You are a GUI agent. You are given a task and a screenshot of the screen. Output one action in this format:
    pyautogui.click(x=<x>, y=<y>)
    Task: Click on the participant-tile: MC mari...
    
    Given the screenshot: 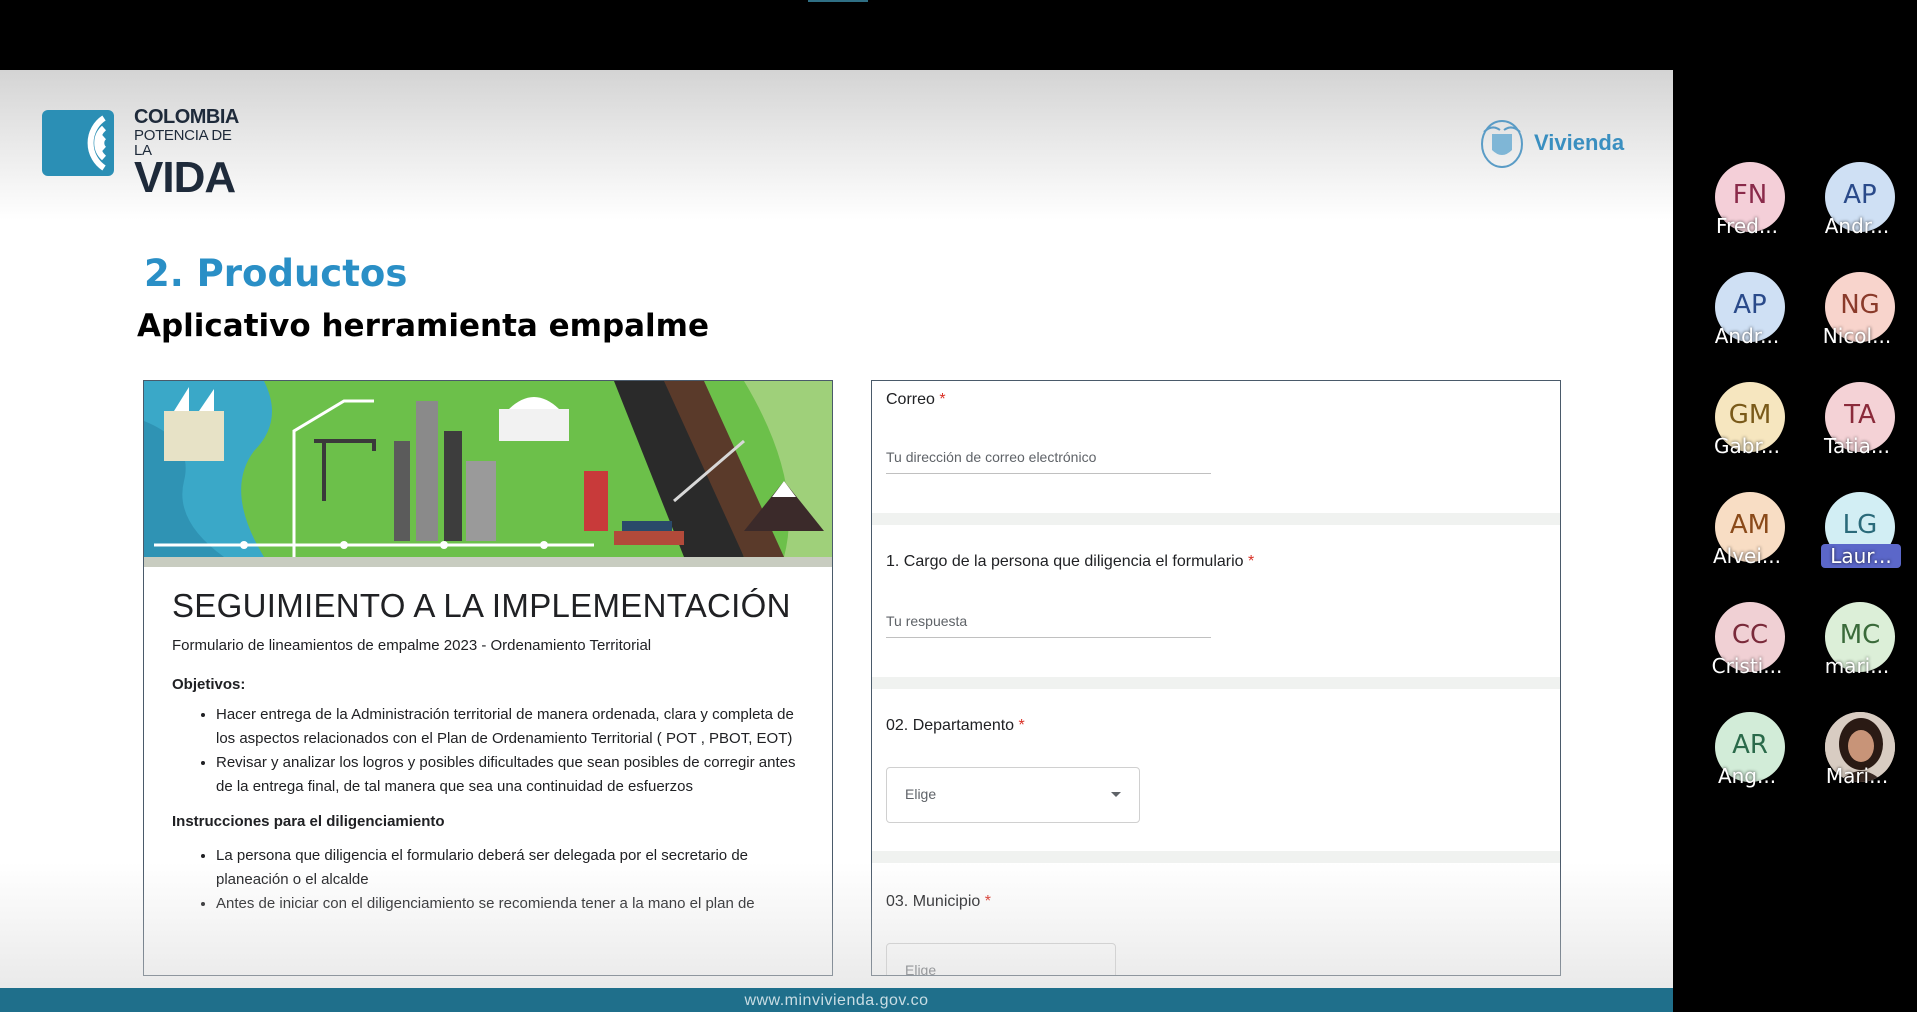 What is the action you would take?
    pyautogui.click(x=1857, y=652)
    